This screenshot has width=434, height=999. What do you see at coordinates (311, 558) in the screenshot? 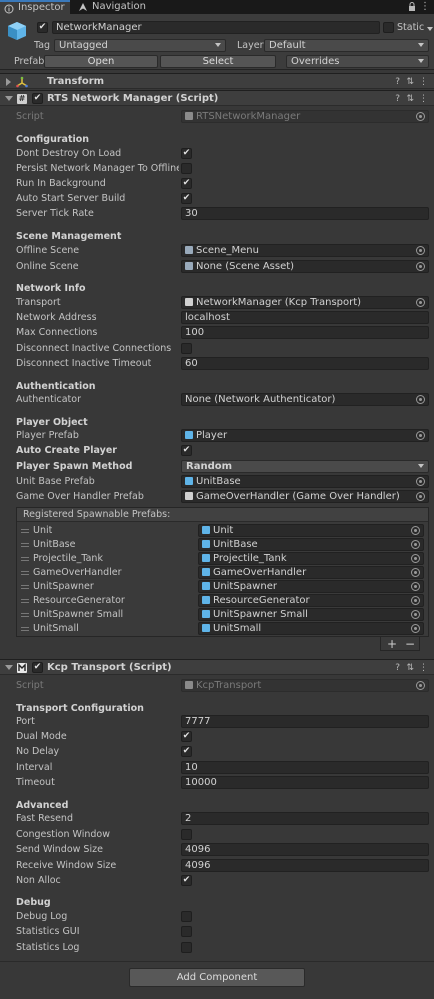
I see `registered-prefab-field: Projectile_Tank` at bounding box center [311, 558].